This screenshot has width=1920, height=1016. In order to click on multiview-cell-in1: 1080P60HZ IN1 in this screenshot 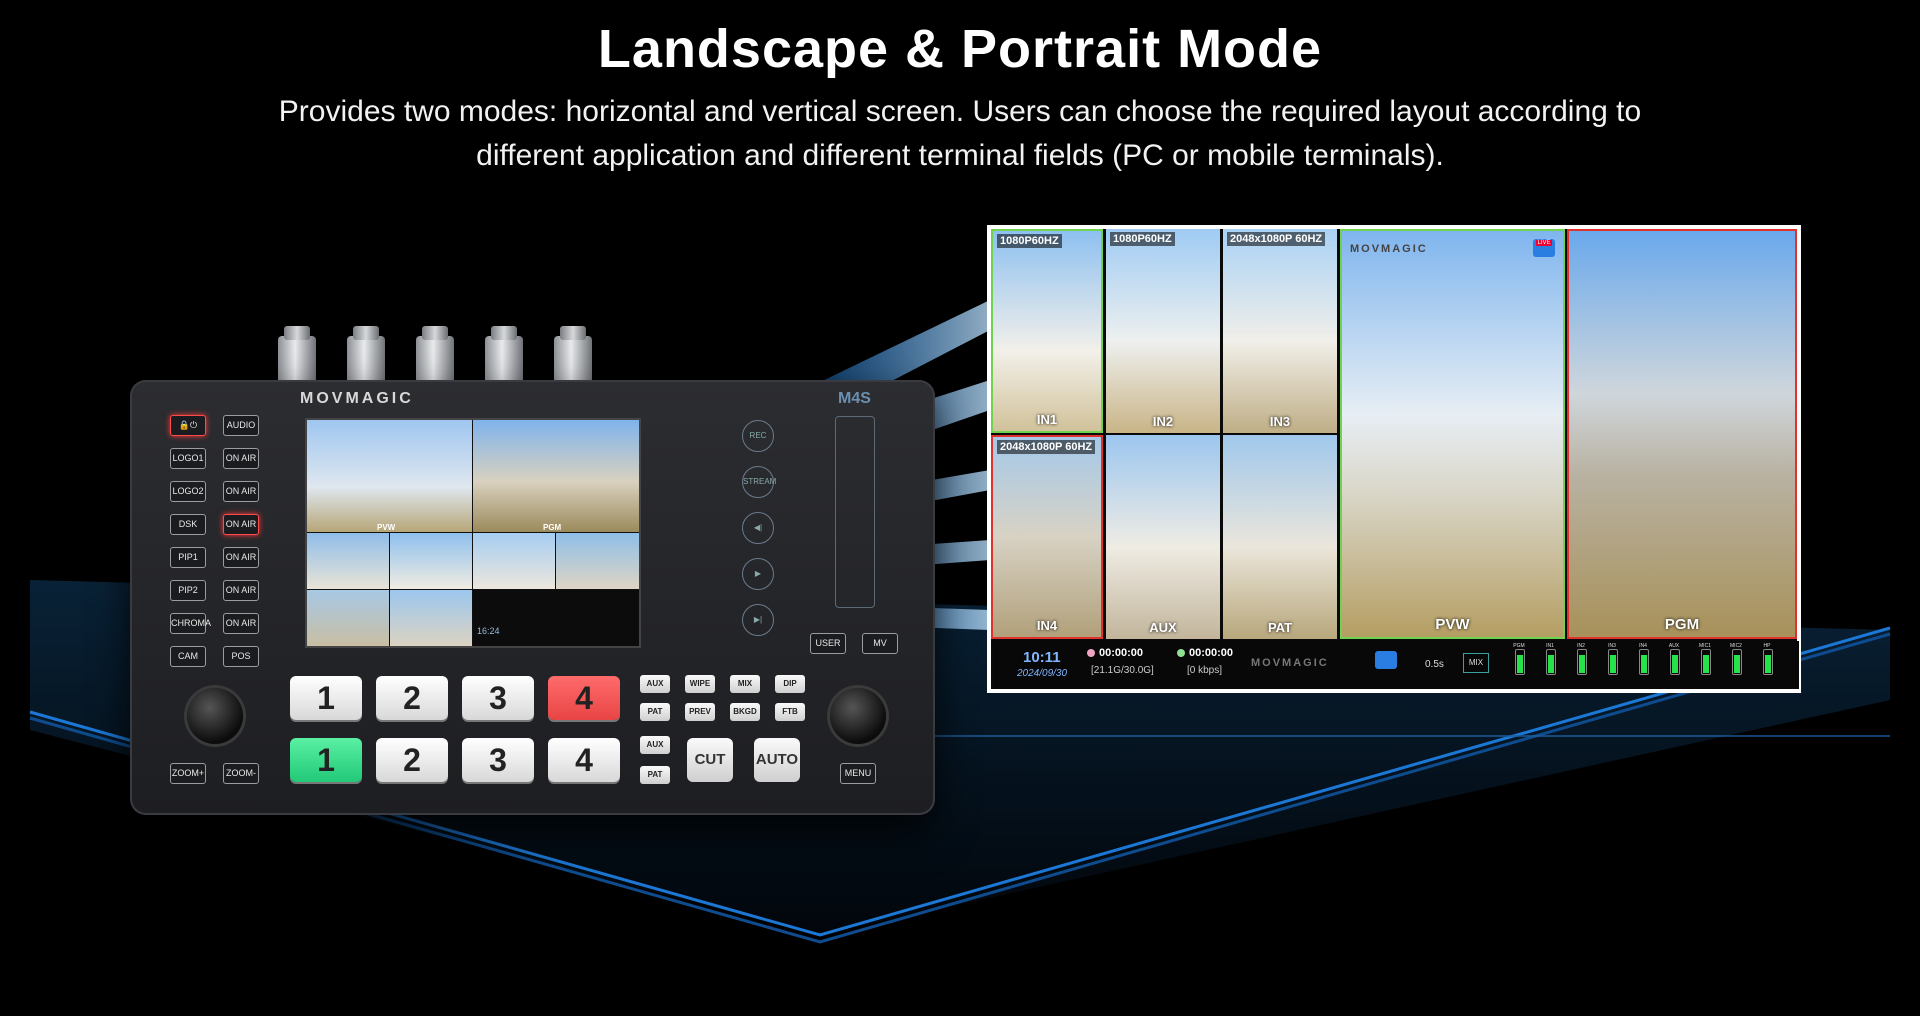, I will do `click(1047, 331)`.